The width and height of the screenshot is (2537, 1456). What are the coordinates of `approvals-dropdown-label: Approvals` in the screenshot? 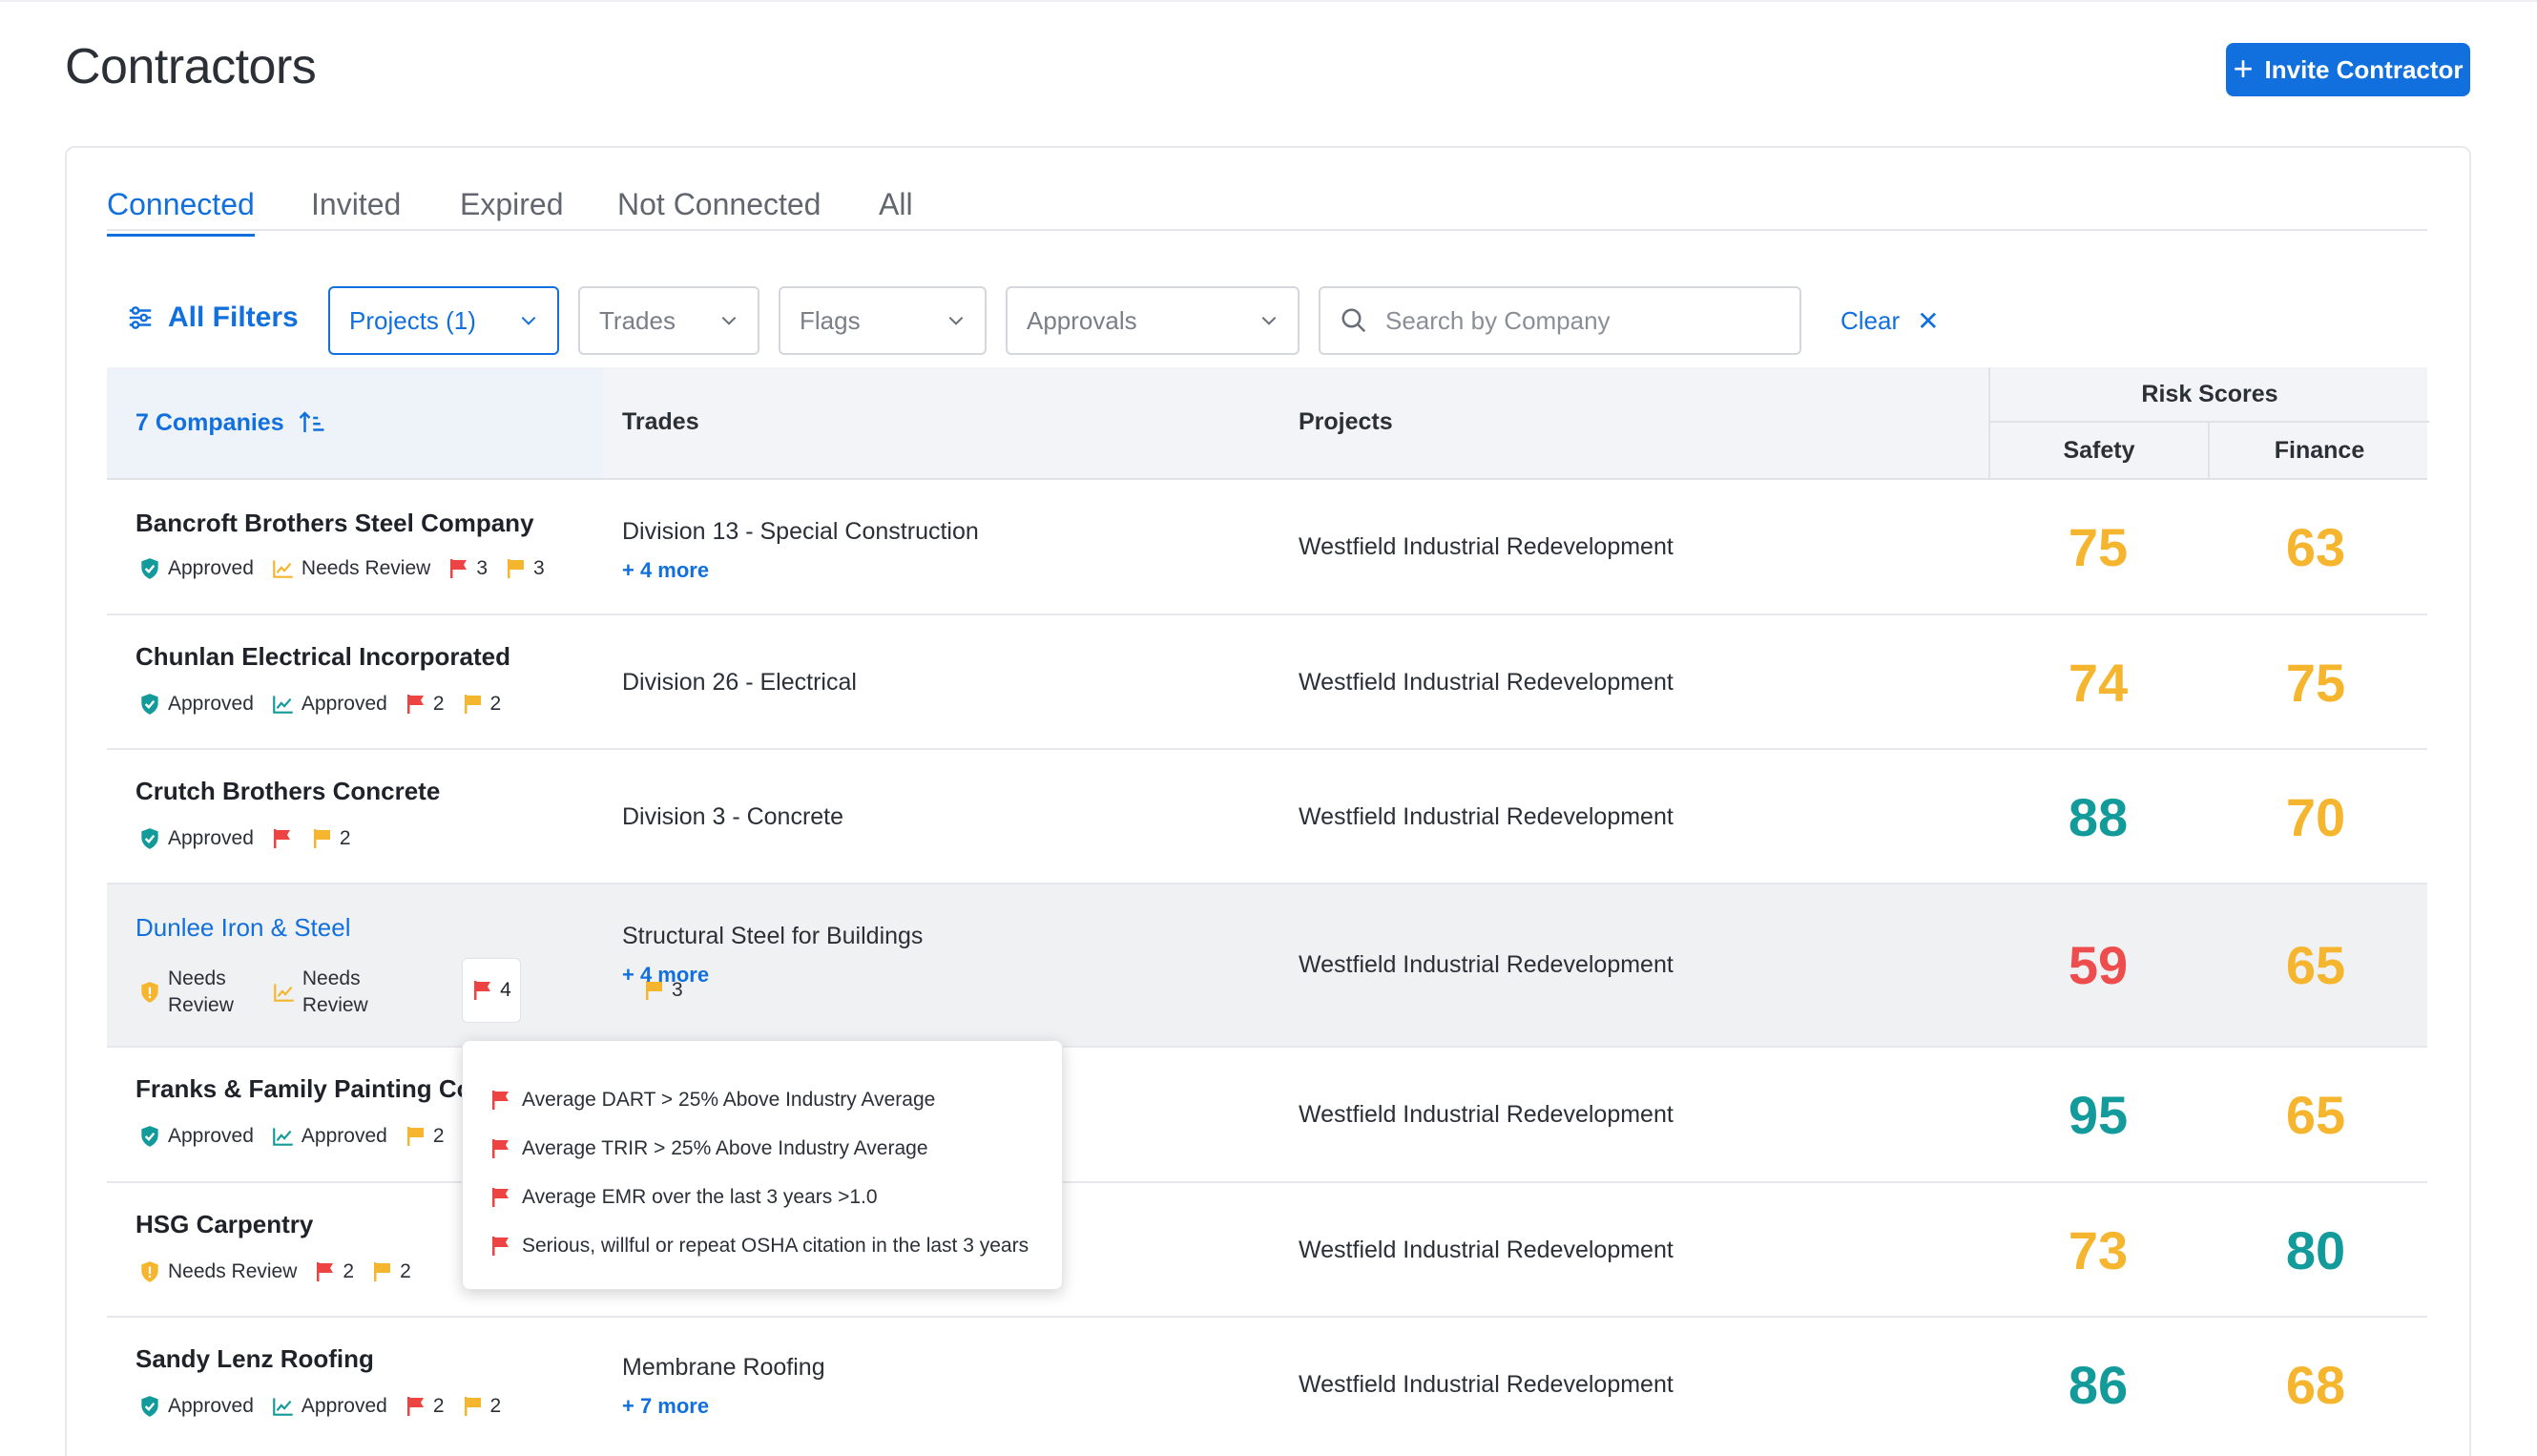 It's located at (1082, 320).